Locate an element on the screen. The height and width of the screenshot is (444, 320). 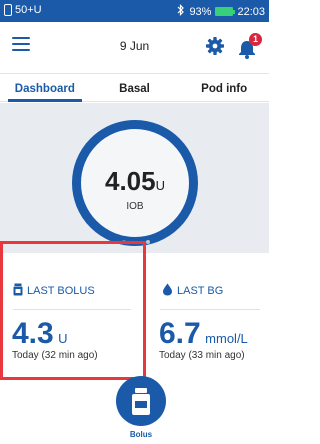
battery-percent: 93% is located at coordinates (200, 11).